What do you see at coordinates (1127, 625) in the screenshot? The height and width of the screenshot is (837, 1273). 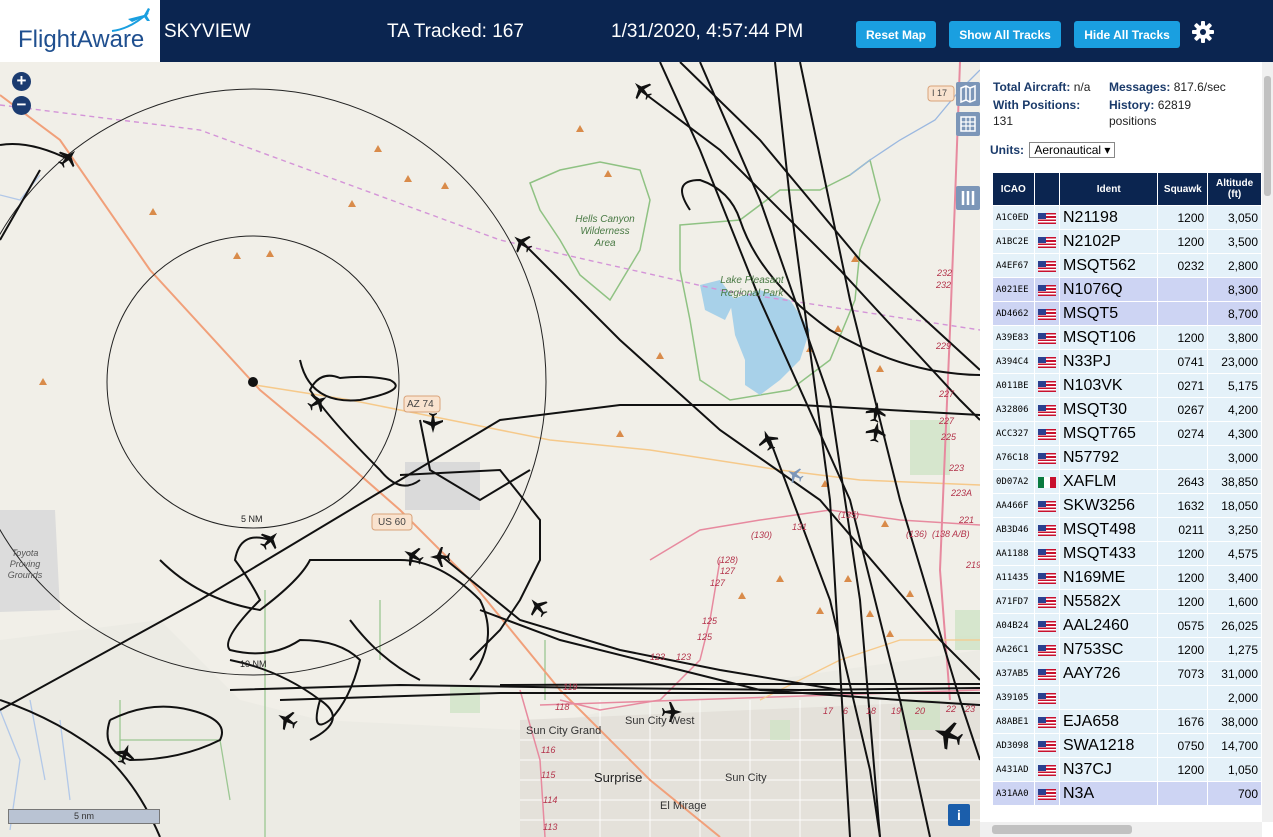 I see `table-row: A04B24 AAL2460 0575 26,025` at bounding box center [1127, 625].